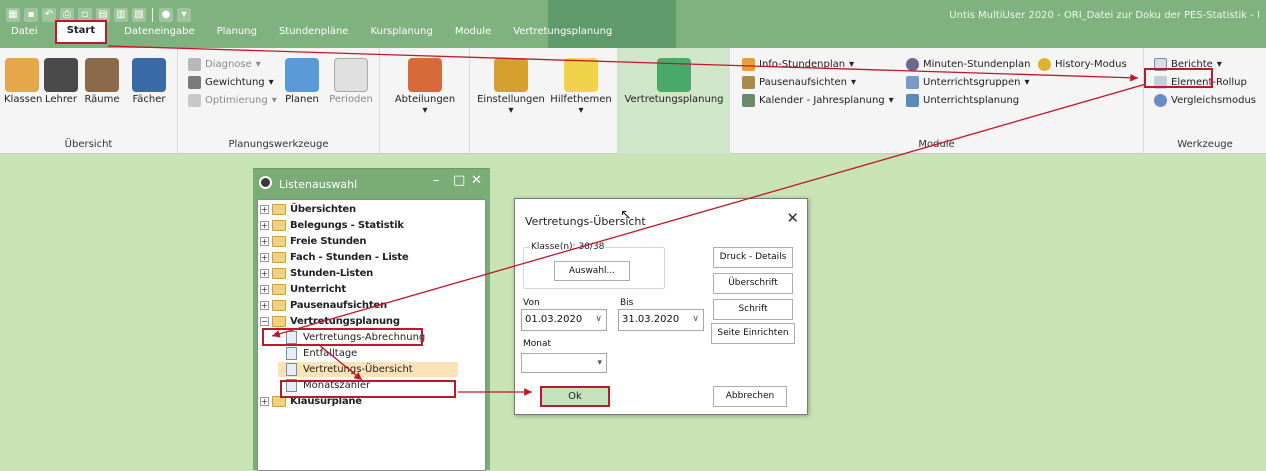  I want to click on door-icon, so click(102, 75).